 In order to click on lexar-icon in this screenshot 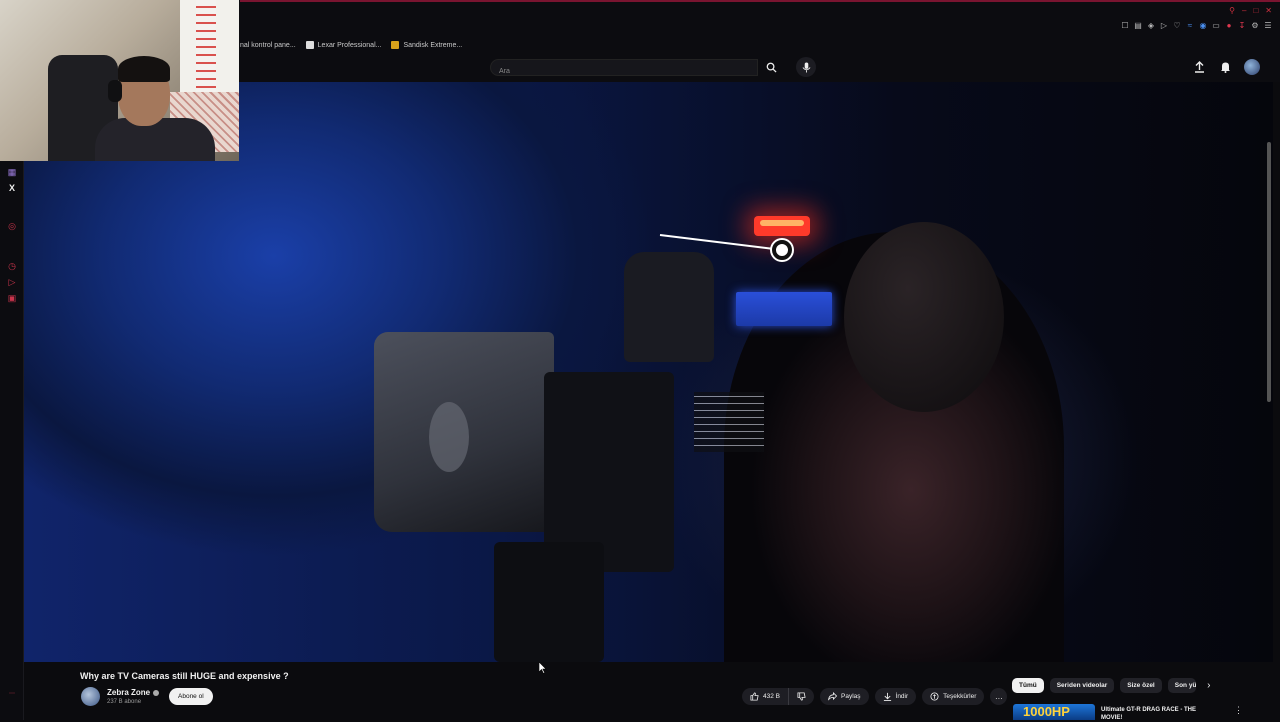, I will do `click(309, 45)`.